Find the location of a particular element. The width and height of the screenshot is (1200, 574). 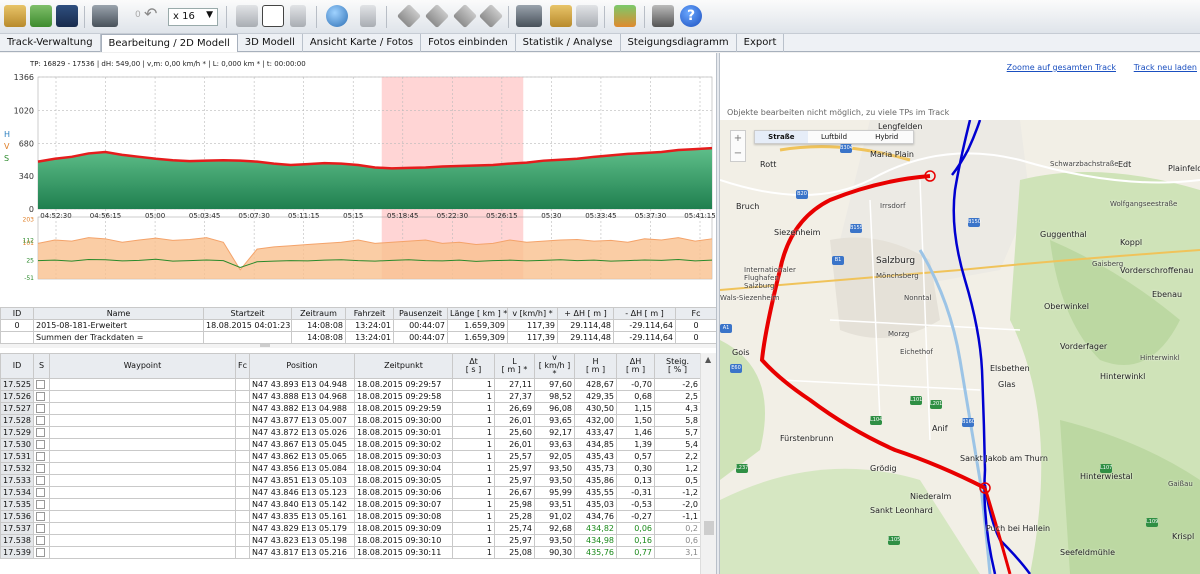

photo-icon is located at coordinates (561, 16).